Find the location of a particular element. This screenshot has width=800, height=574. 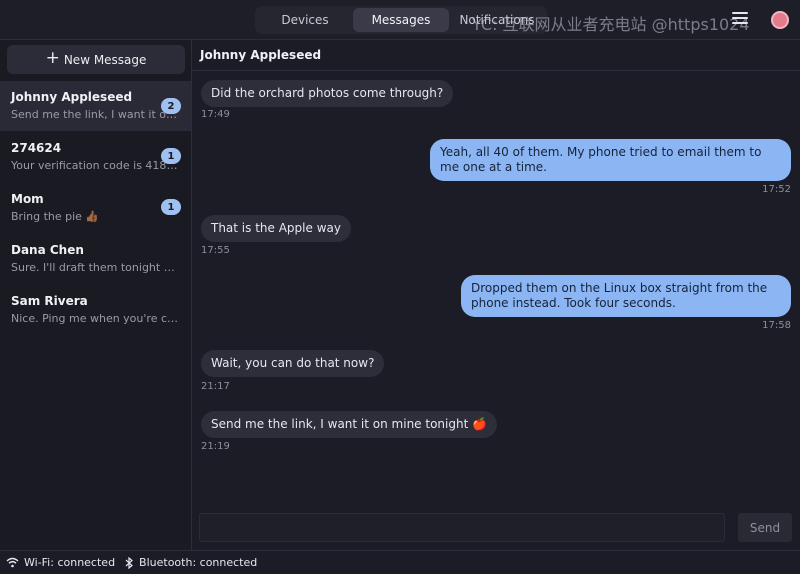

conversation-preview: Nice. Ping me when you're close is located at coordinates (96, 318).